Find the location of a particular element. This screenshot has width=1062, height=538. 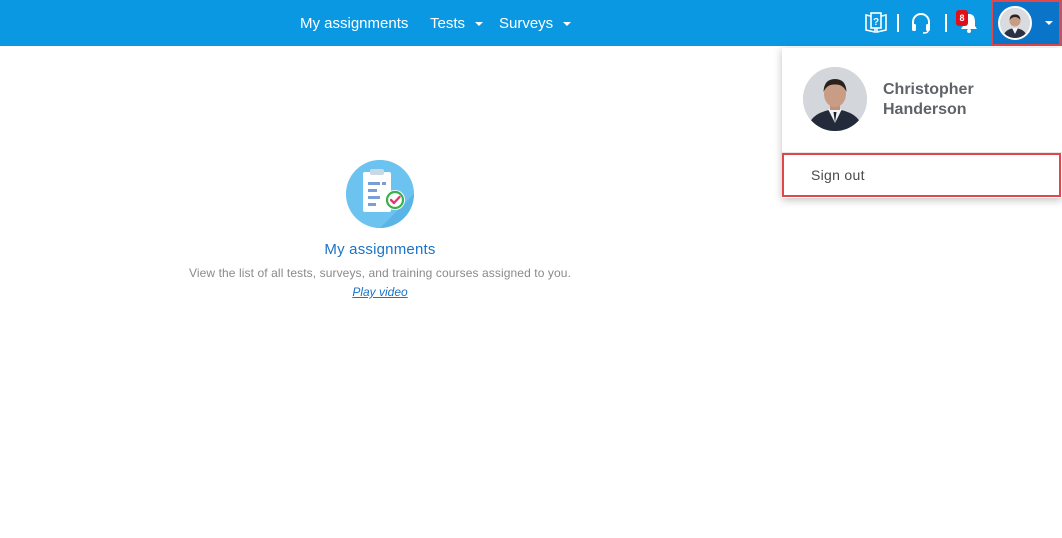

nav-surveys-label: Surveys is located at coordinates (526, 23).